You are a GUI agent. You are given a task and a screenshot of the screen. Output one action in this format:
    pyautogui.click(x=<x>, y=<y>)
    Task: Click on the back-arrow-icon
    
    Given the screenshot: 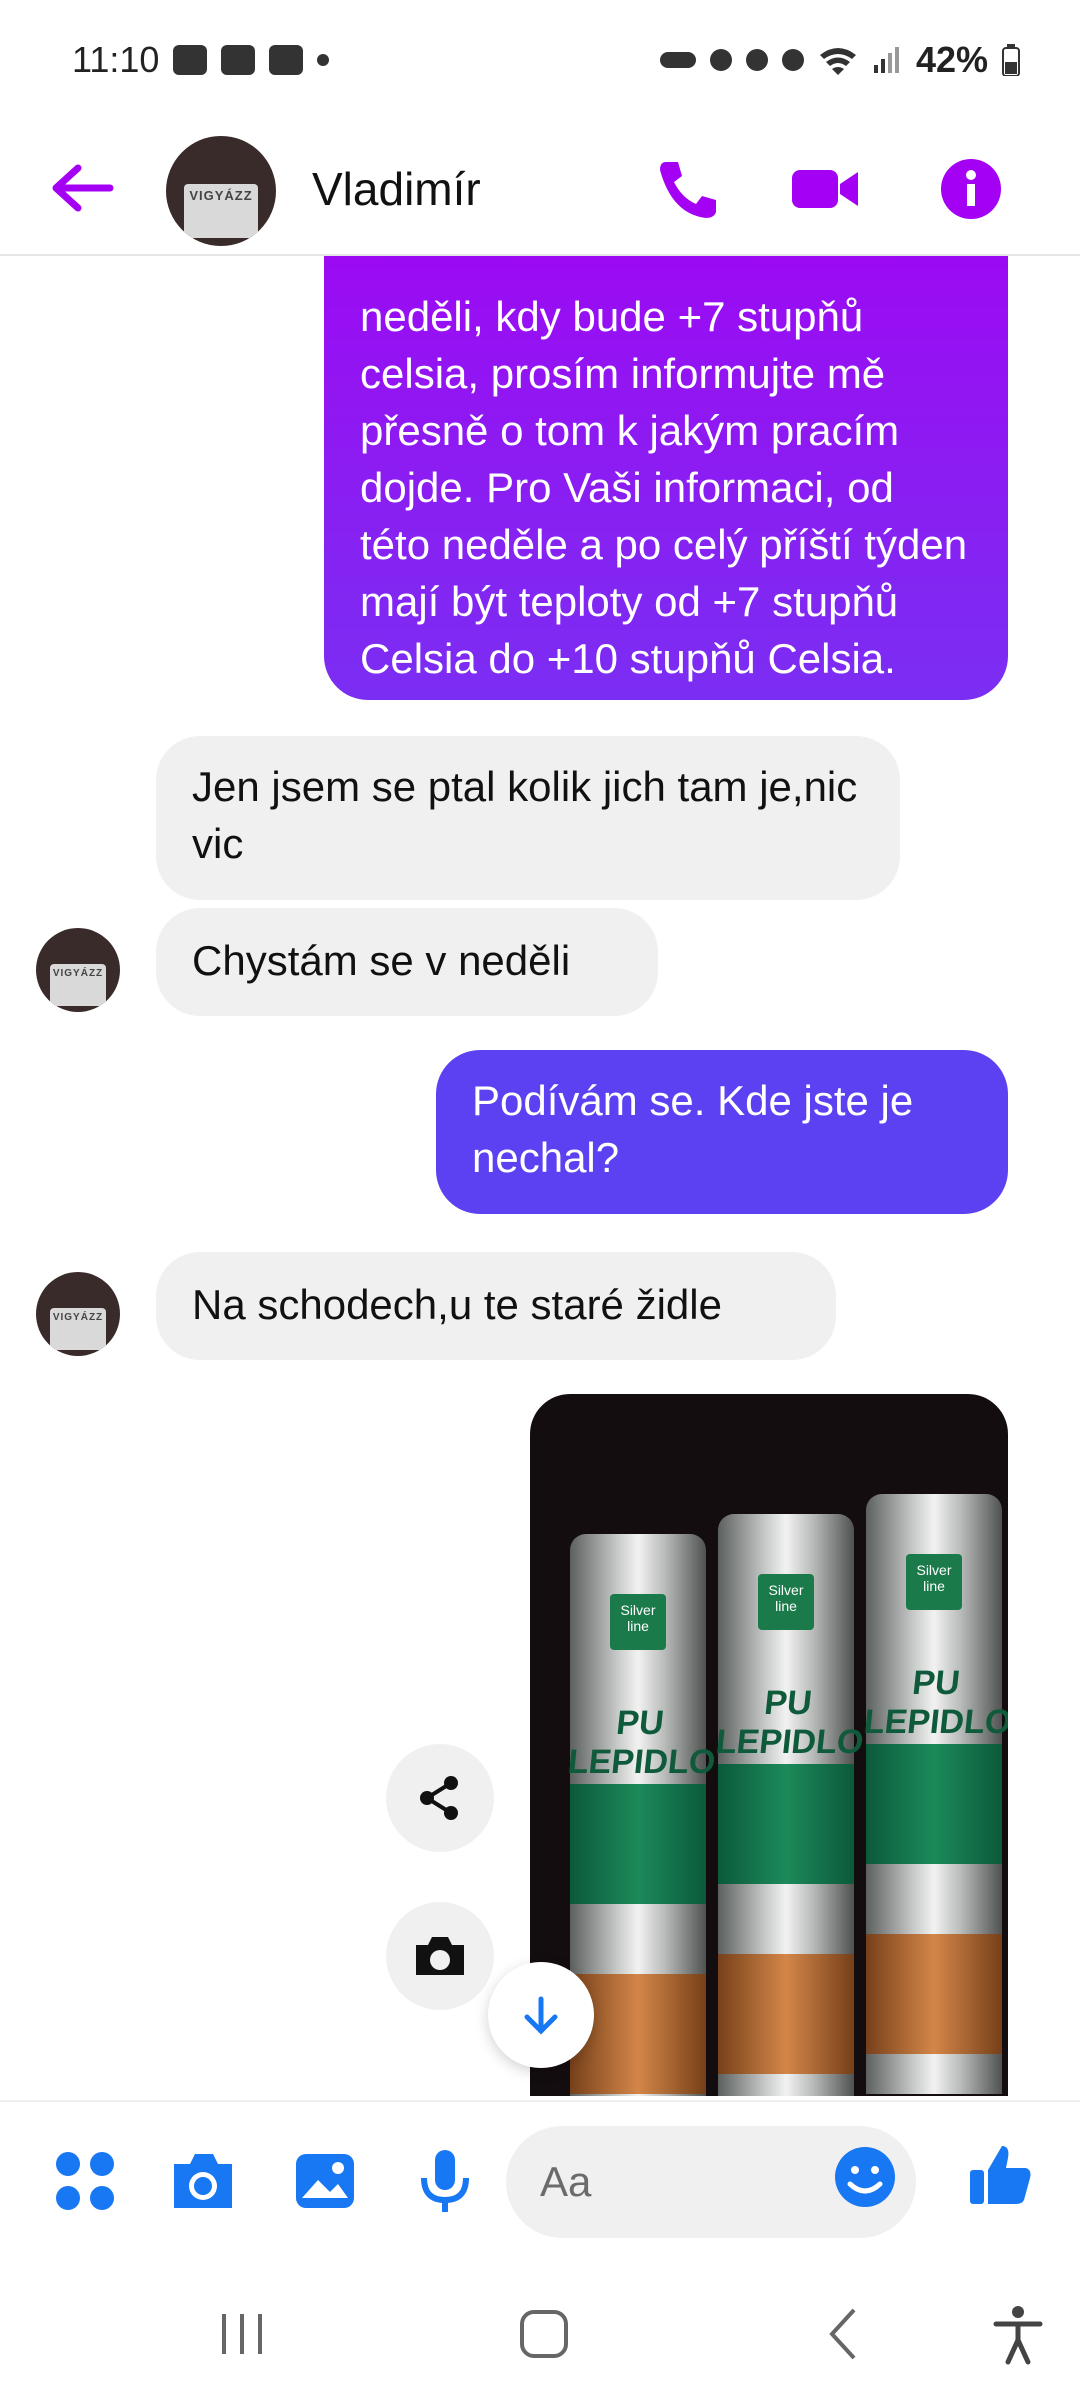 What is the action you would take?
    pyautogui.click(x=83, y=188)
    